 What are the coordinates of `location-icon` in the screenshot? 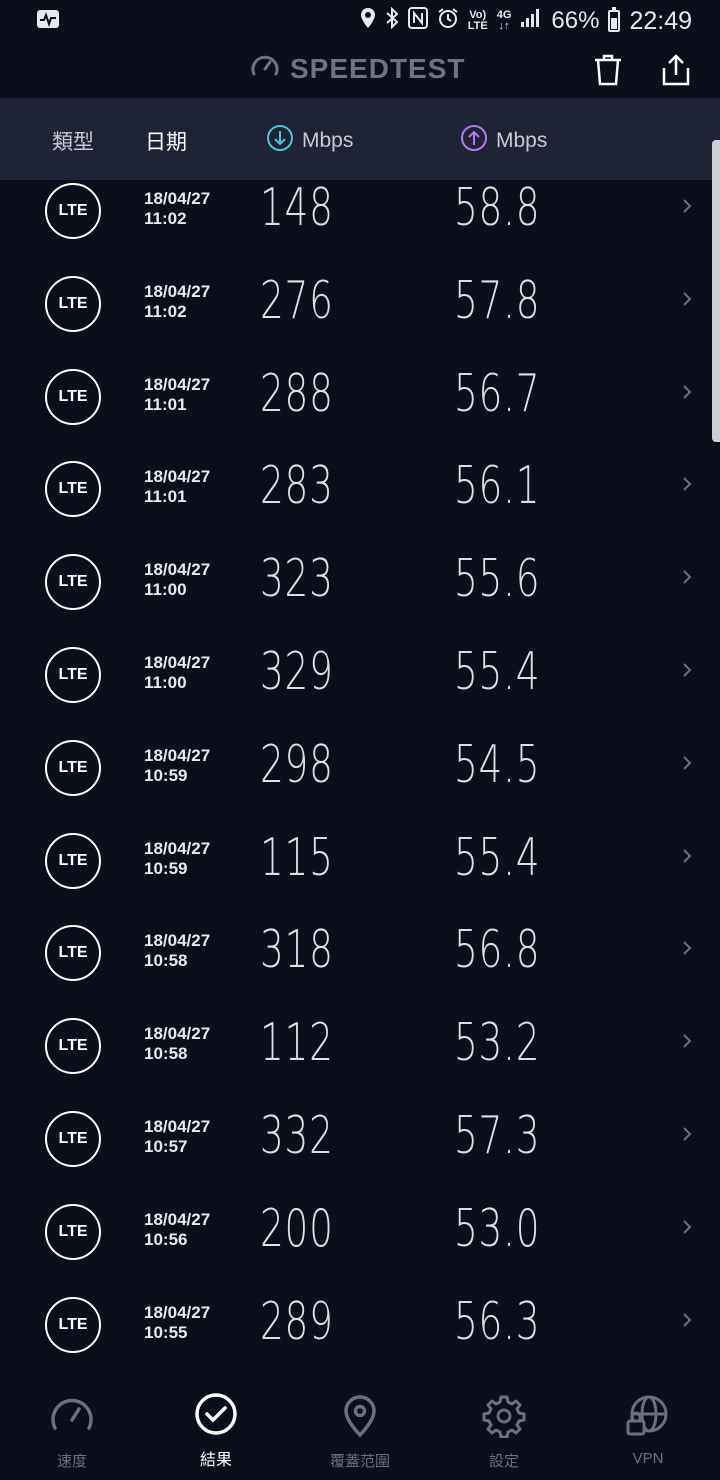 It's located at (368, 21).